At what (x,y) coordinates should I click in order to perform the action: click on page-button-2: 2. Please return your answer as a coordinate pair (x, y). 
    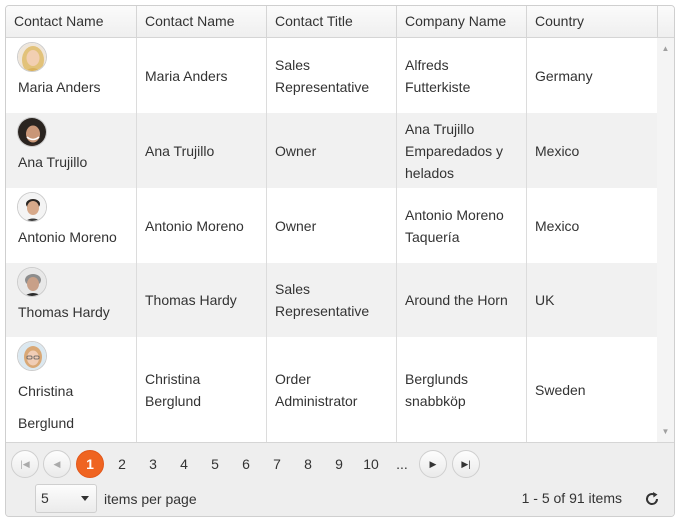
    Looking at the image, I should click on (122, 464).